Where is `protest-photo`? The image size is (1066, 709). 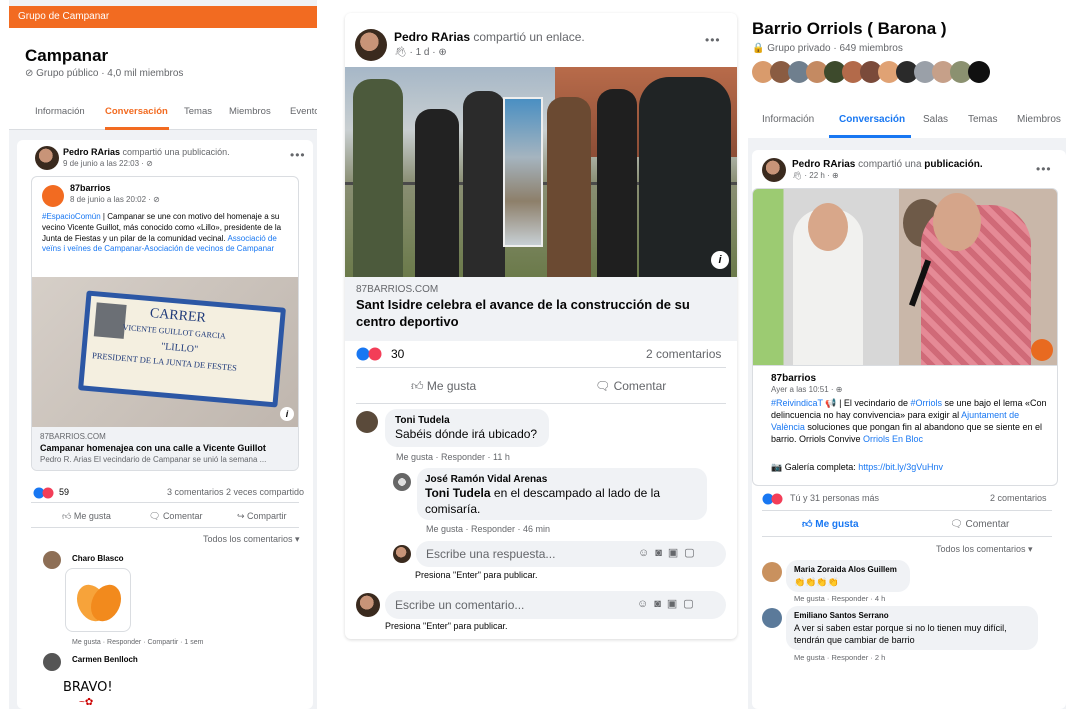 protest-photo is located at coordinates (905, 277).